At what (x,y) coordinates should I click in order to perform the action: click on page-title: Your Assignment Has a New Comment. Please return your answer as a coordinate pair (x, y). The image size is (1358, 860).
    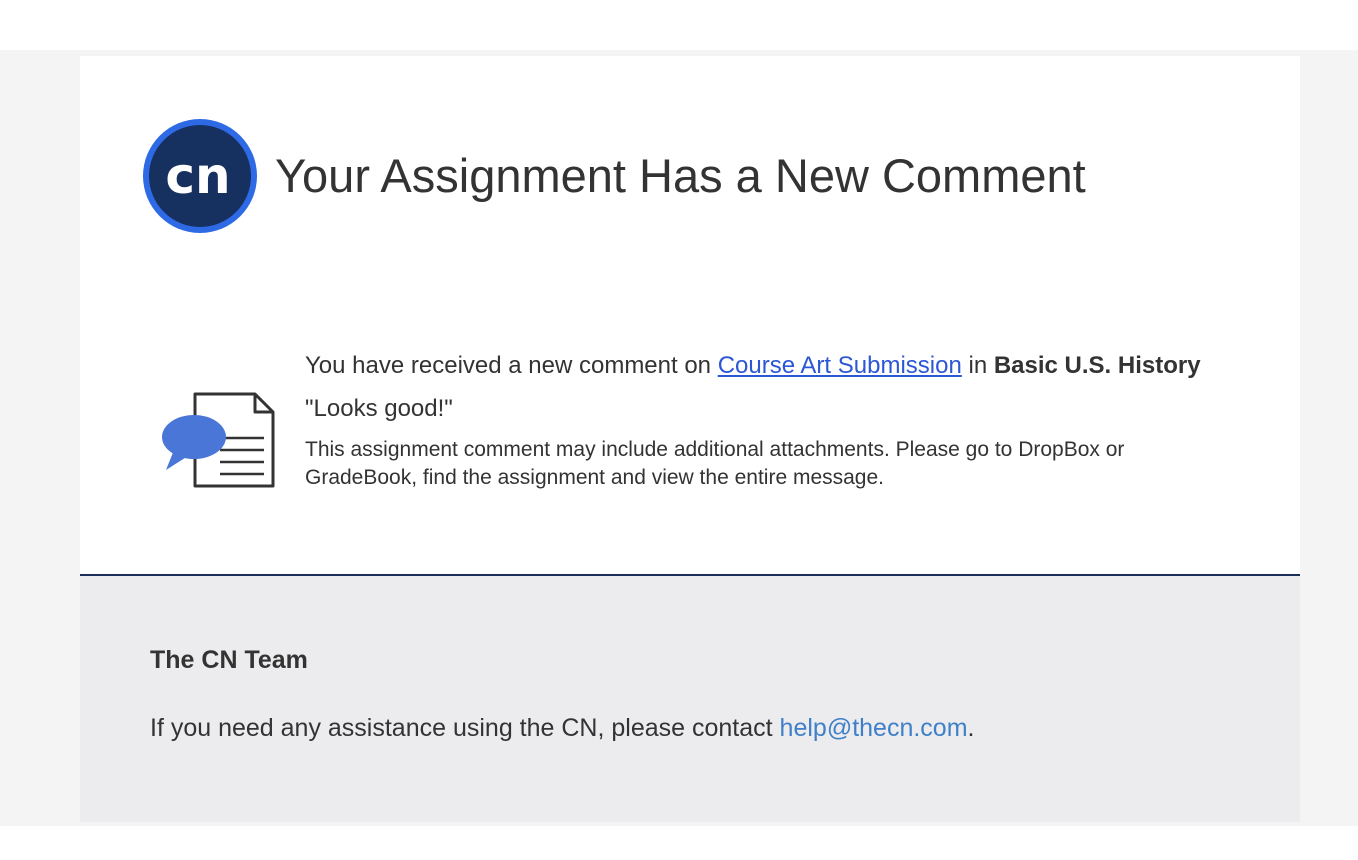
    Looking at the image, I should click on (680, 175).